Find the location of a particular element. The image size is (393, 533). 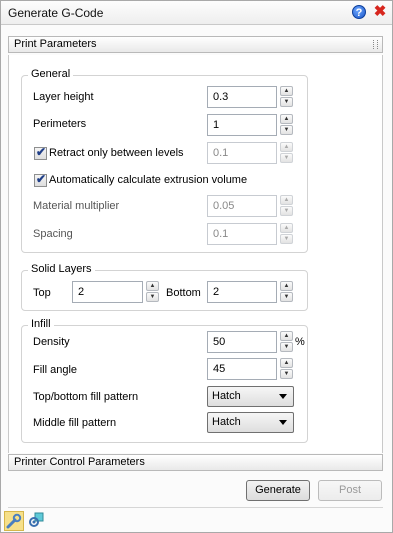

top-spinbox: 2 ▲ ▼ is located at coordinates (115, 292).